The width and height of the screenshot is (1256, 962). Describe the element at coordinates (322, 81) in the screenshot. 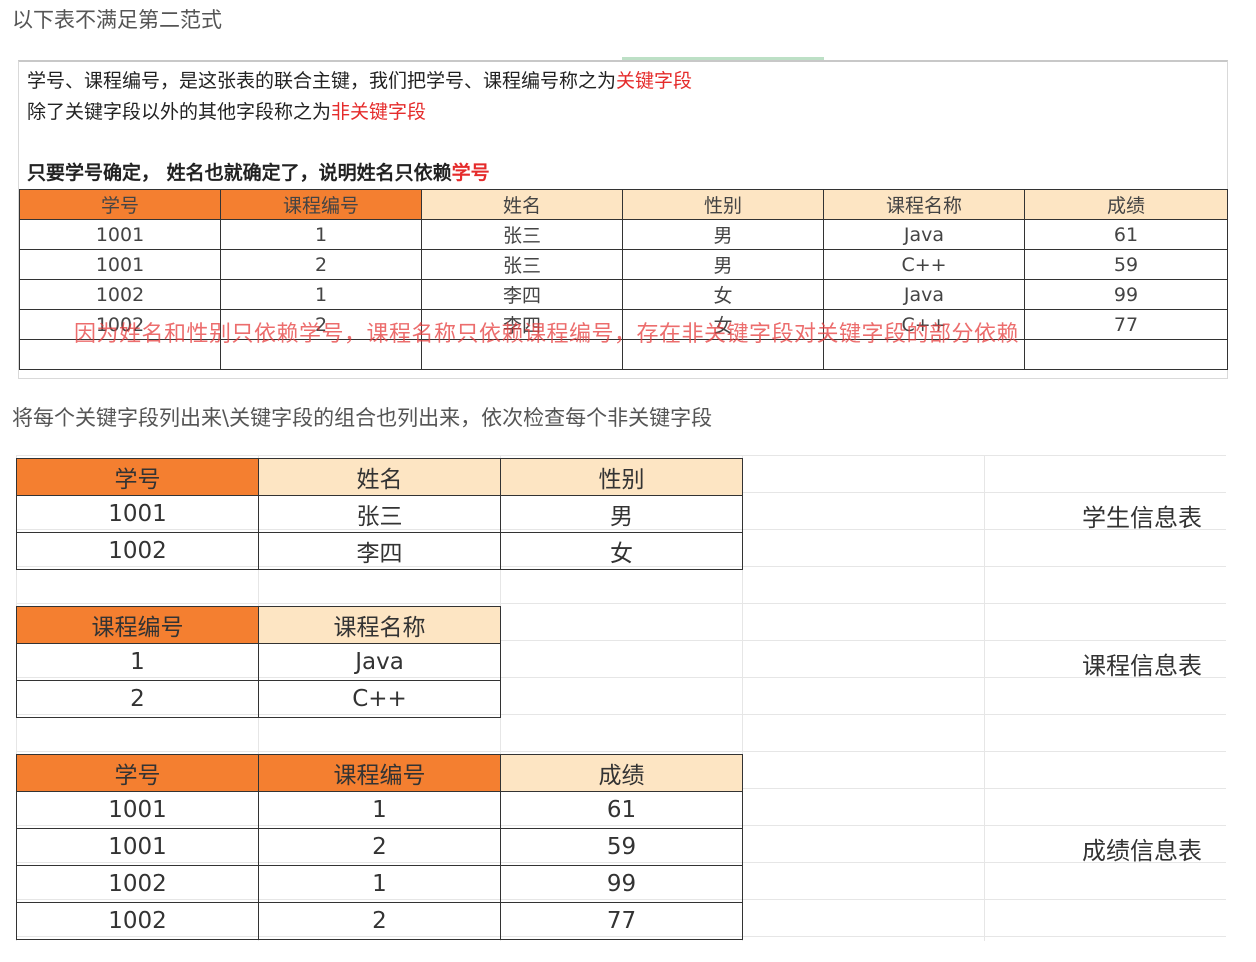

I see `note-line-1-text: 学号、课程编号，是这张表的联合主键，我们把学号、课程编号称之为` at that location.